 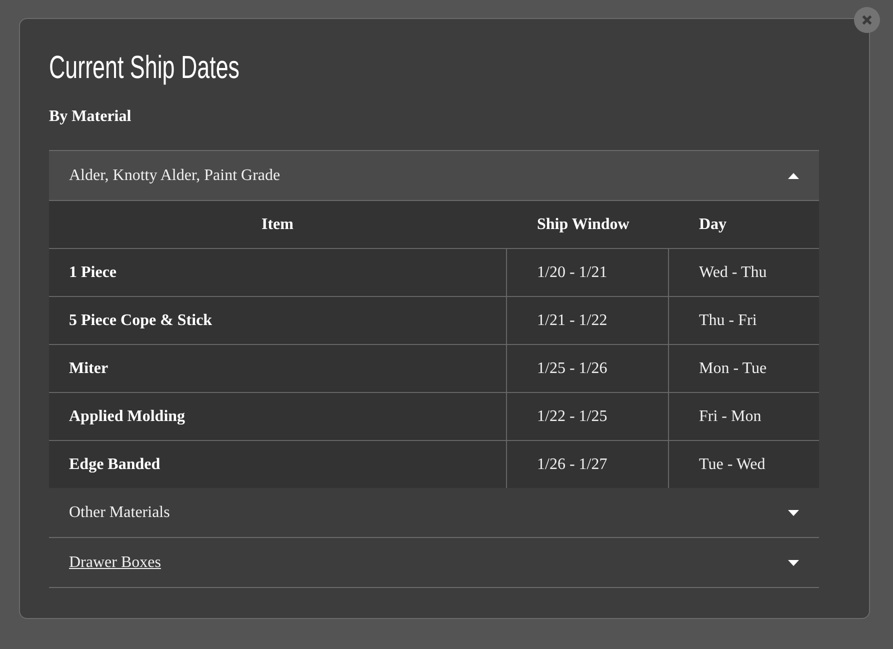 I want to click on table-cell: 1/20 - 1/21, so click(x=587, y=272).